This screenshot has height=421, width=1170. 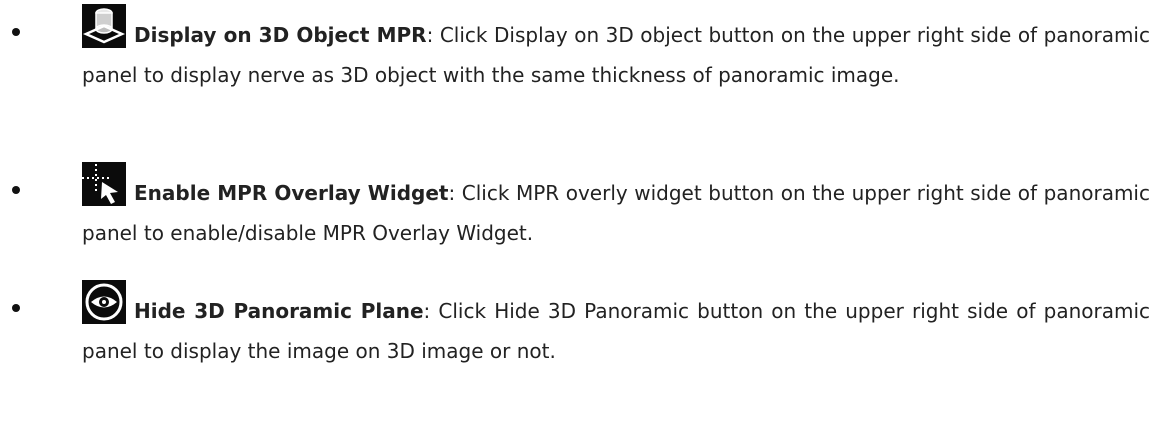 What do you see at coordinates (291, 193) in the screenshot?
I see `item-title: Enable MPR Overlay Widget` at bounding box center [291, 193].